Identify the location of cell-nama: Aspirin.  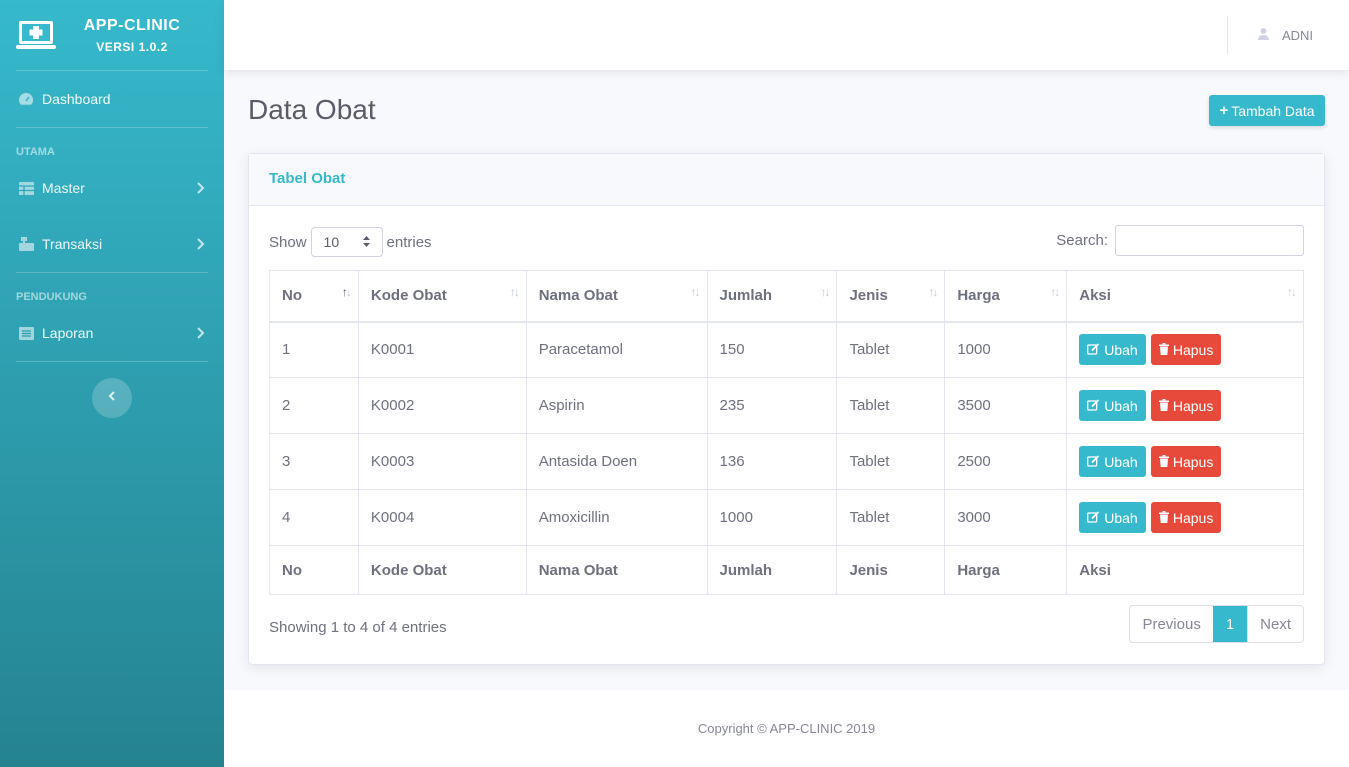
(616, 405).